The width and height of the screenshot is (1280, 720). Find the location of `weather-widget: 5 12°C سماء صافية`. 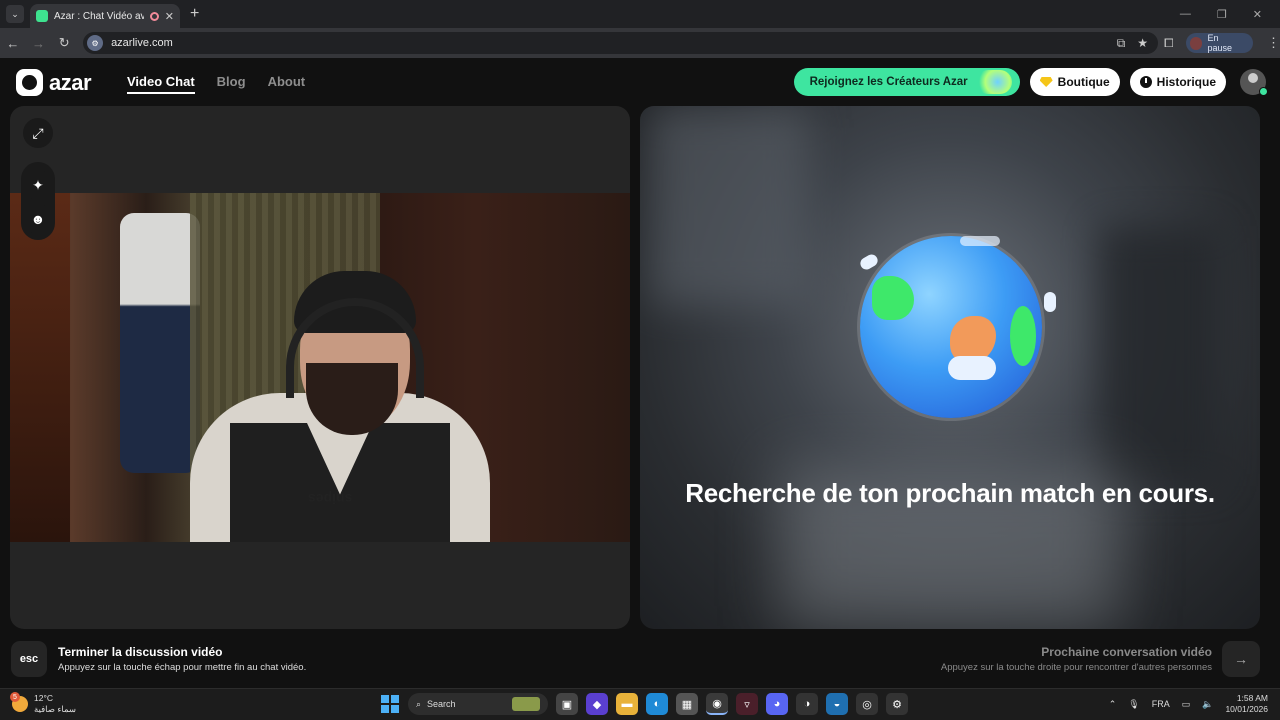

weather-widget: 5 12°C سماء صافية is located at coordinates (43, 703).